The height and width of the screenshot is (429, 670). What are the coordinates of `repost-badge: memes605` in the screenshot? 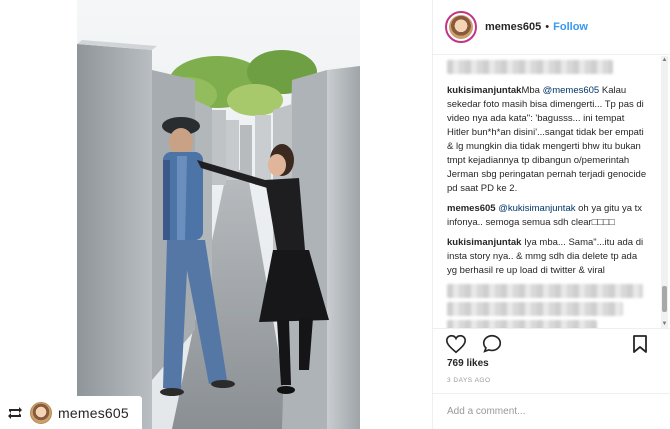 It's located at (71, 412).